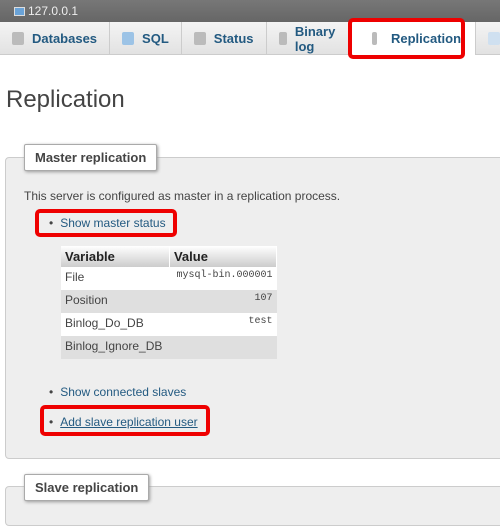 This screenshot has width=500, height=526. What do you see at coordinates (169, 278) in the screenshot?
I see `table-row: File mysql-bin.000001` at bounding box center [169, 278].